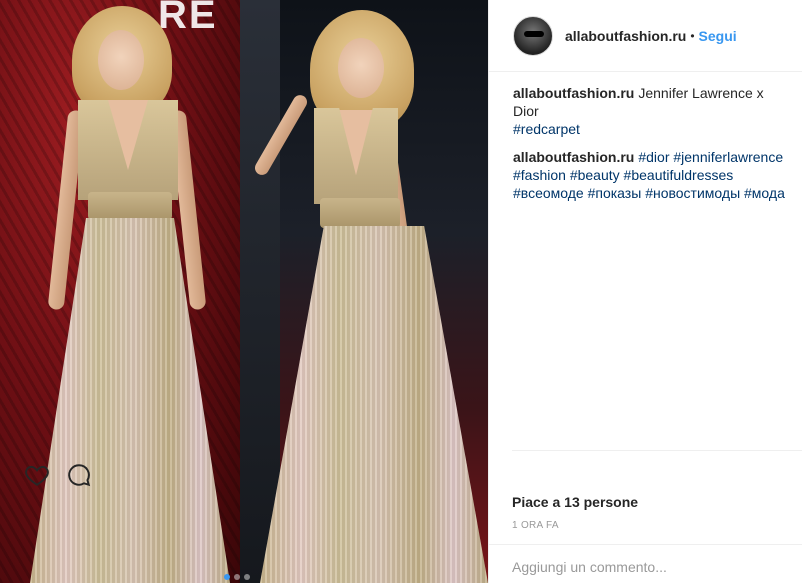 This screenshot has width=802, height=583. What do you see at coordinates (546, 129) in the screenshot?
I see `hashtag-link: #redcarpet` at bounding box center [546, 129].